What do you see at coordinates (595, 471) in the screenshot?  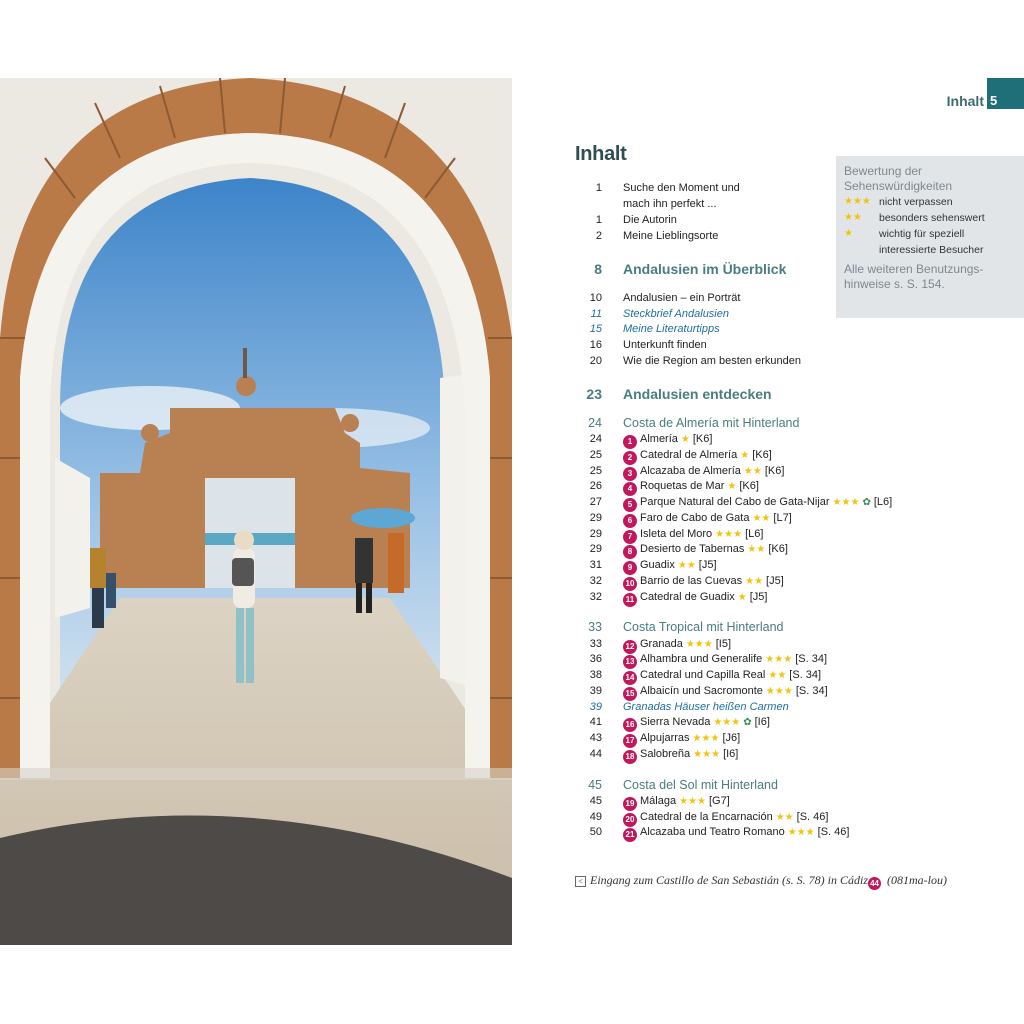 I see `toc-page-number: 25` at bounding box center [595, 471].